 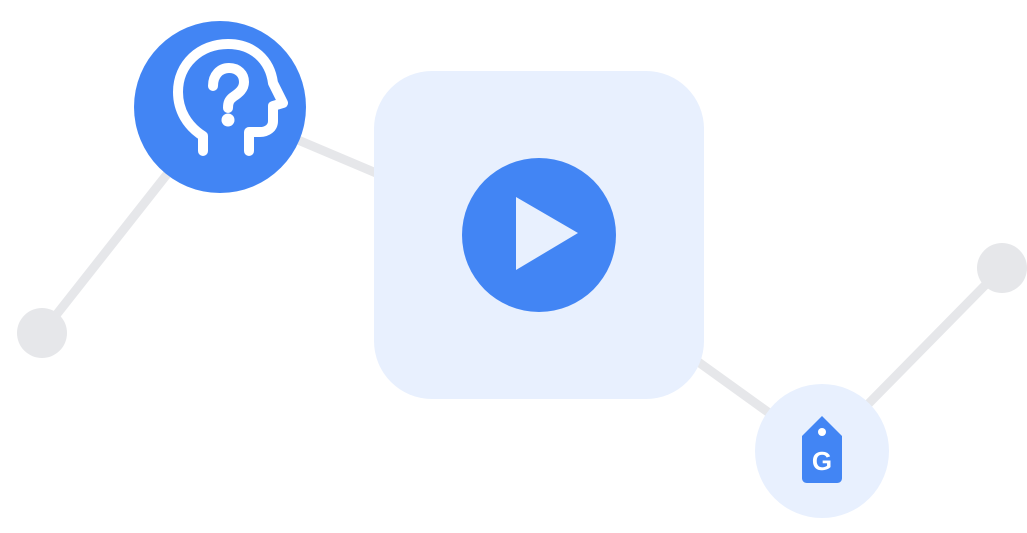 I want to click on tag-glyph: G, so click(x=822, y=461).